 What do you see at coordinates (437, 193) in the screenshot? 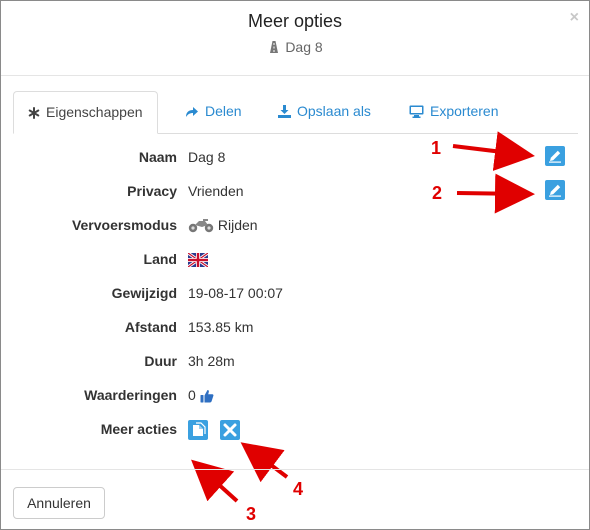
I see `annotation-2: 2` at bounding box center [437, 193].